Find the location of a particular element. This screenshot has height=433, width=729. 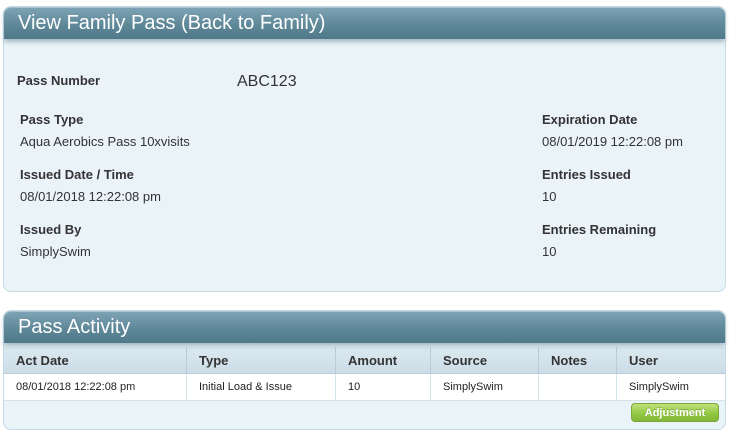

entries-issued-label: Entries Issued is located at coordinates (586, 174).